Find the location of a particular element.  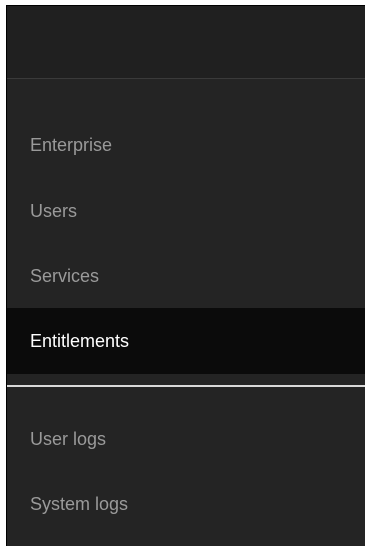

sidebar-item-label: Users is located at coordinates (54, 210).